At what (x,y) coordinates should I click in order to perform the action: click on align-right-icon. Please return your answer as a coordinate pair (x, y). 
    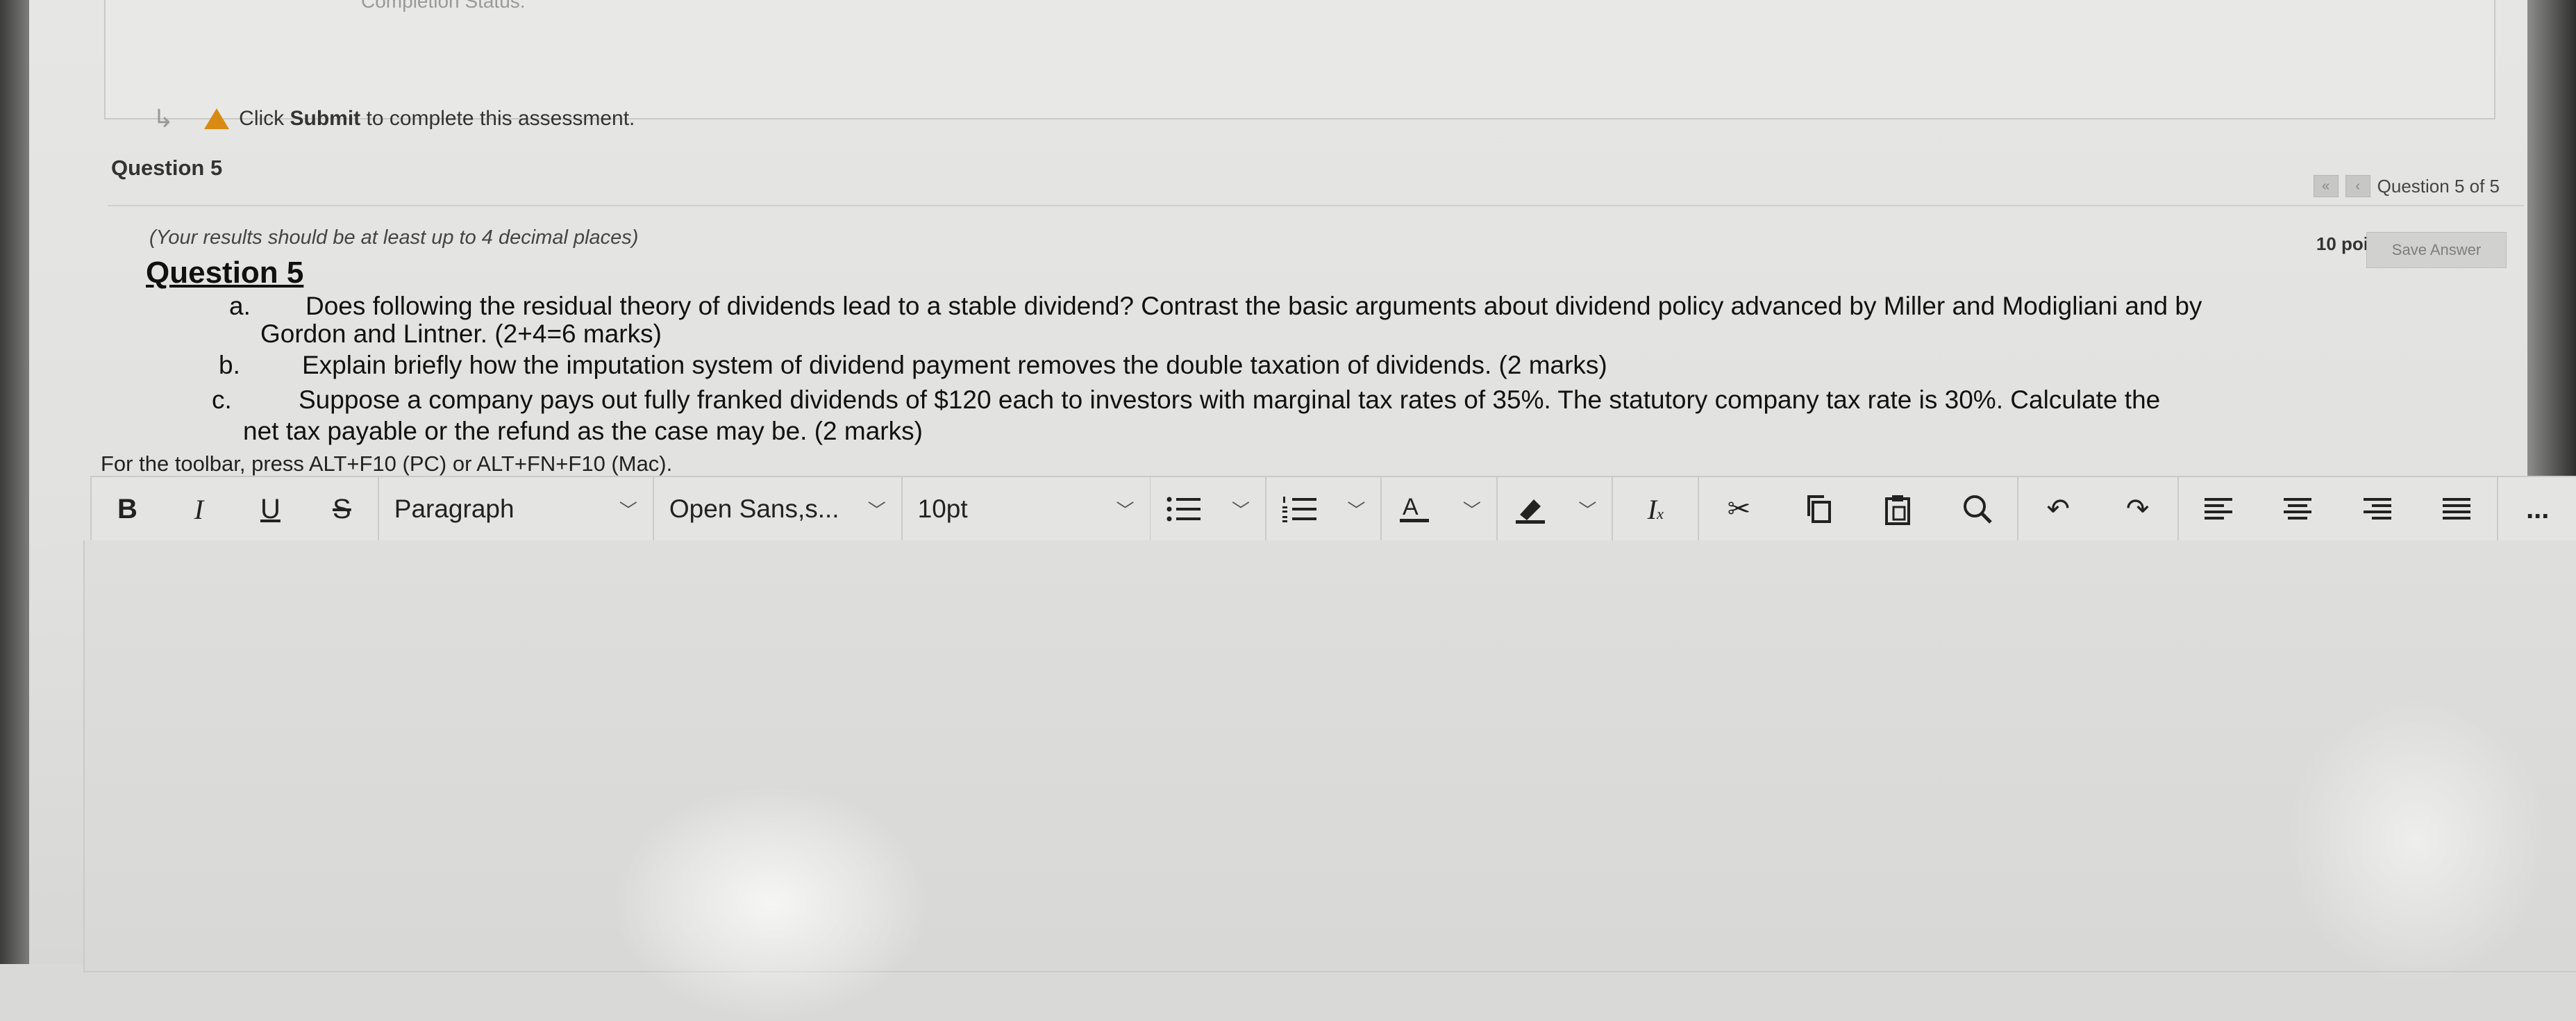
    Looking at the image, I should click on (2377, 509).